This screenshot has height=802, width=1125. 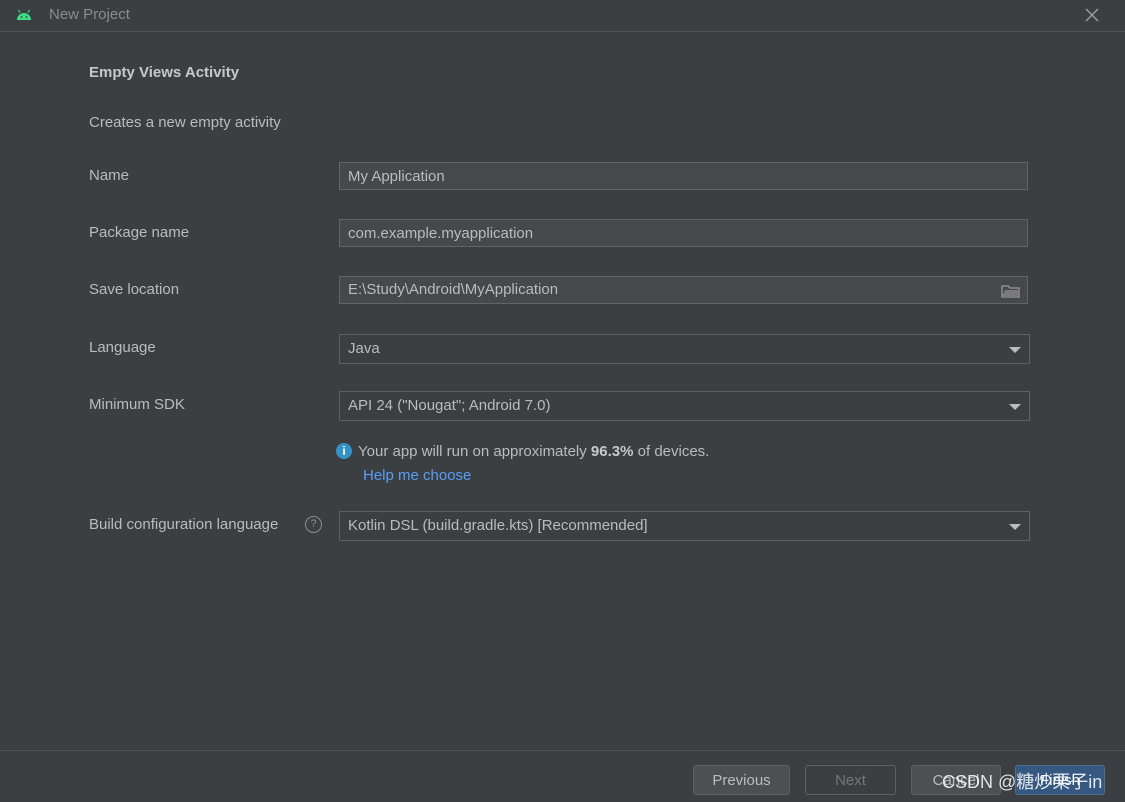 What do you see at coordinates (364, 348) in the screenshot?
I see `language-value: Java` at bounding box center [364, 348].